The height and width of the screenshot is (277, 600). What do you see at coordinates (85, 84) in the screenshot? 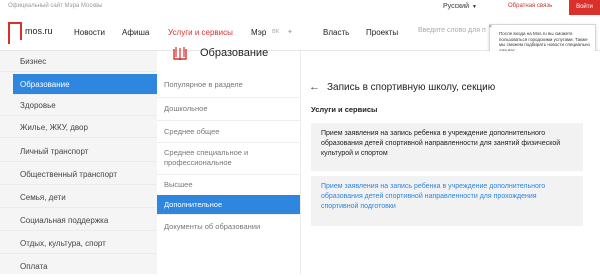
I see `sidebar-item-education: Образование` at bounding box center [85, 84].